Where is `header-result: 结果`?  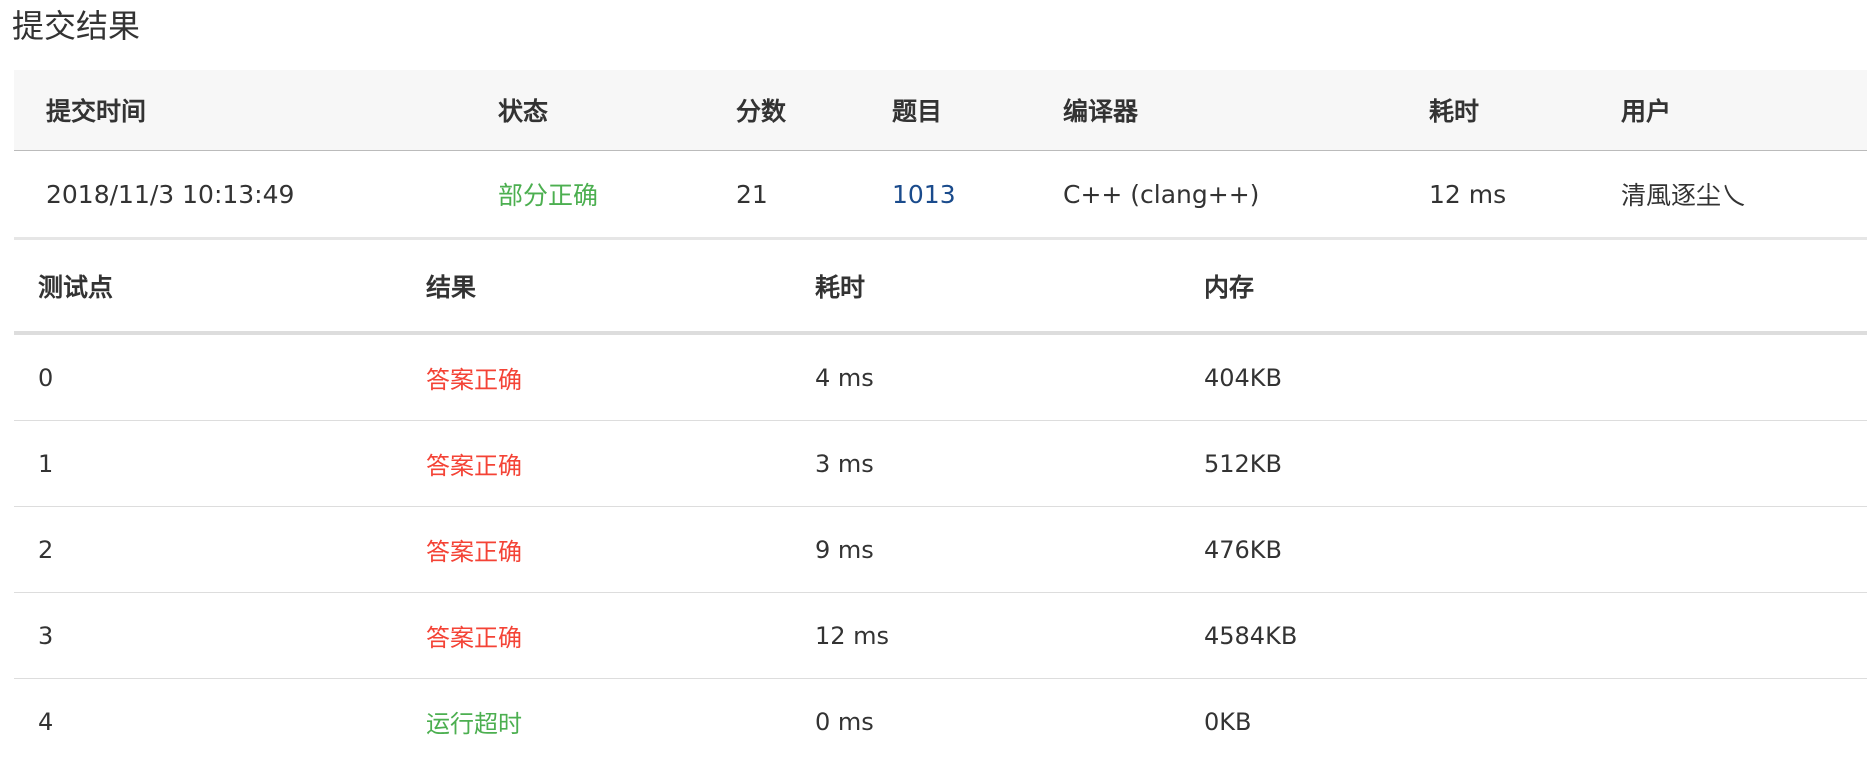 header-result: 结果 is located at coordinates (596, 287).